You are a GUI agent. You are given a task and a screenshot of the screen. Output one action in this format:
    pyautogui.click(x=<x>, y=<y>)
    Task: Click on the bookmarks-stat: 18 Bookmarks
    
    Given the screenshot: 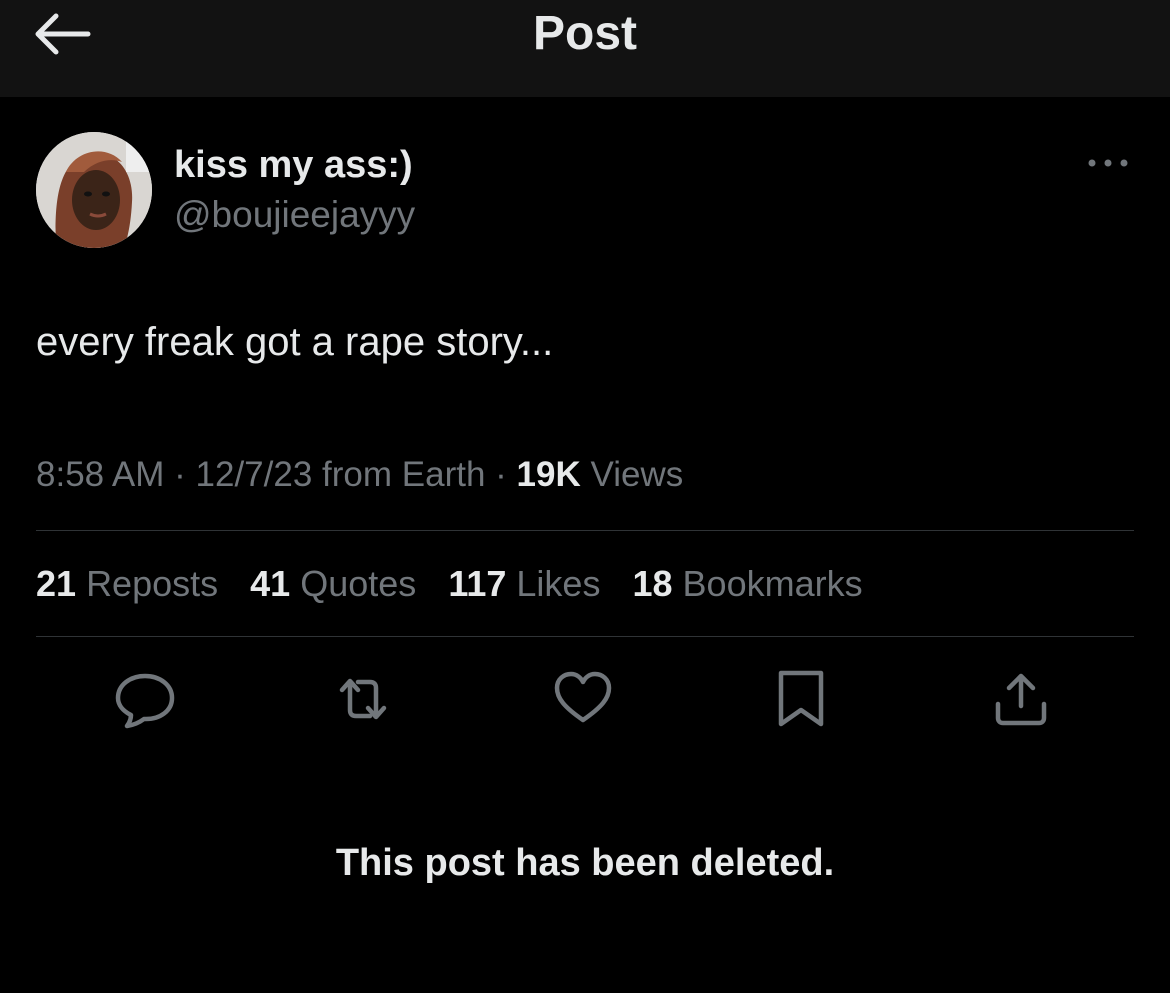 What is the action you would take?
    pyautogui.click(x=747, y=584)
    